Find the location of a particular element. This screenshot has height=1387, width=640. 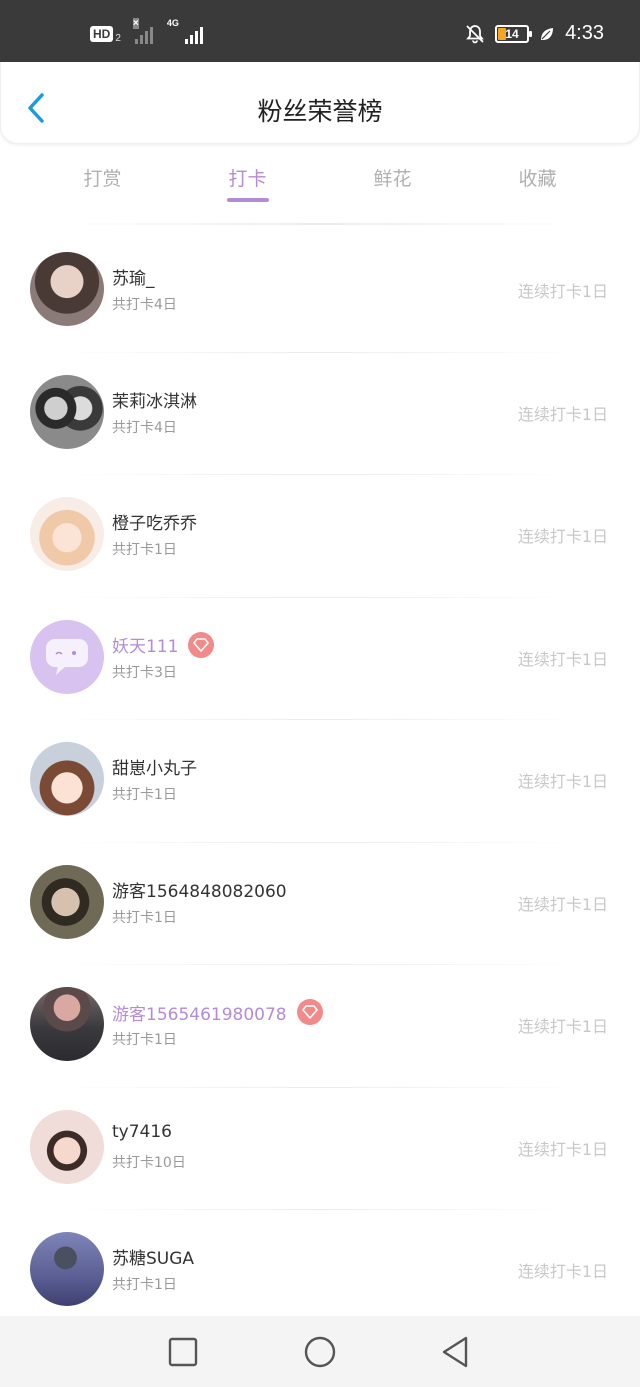

fan-name: 甜崽小丸子 is located at coordinates (154, 769).